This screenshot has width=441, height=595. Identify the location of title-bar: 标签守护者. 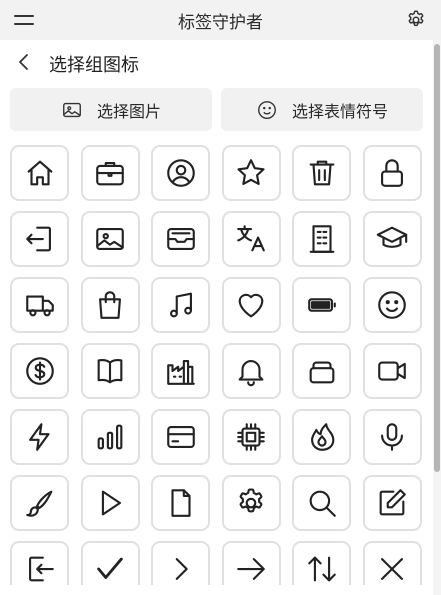
(220, 20).